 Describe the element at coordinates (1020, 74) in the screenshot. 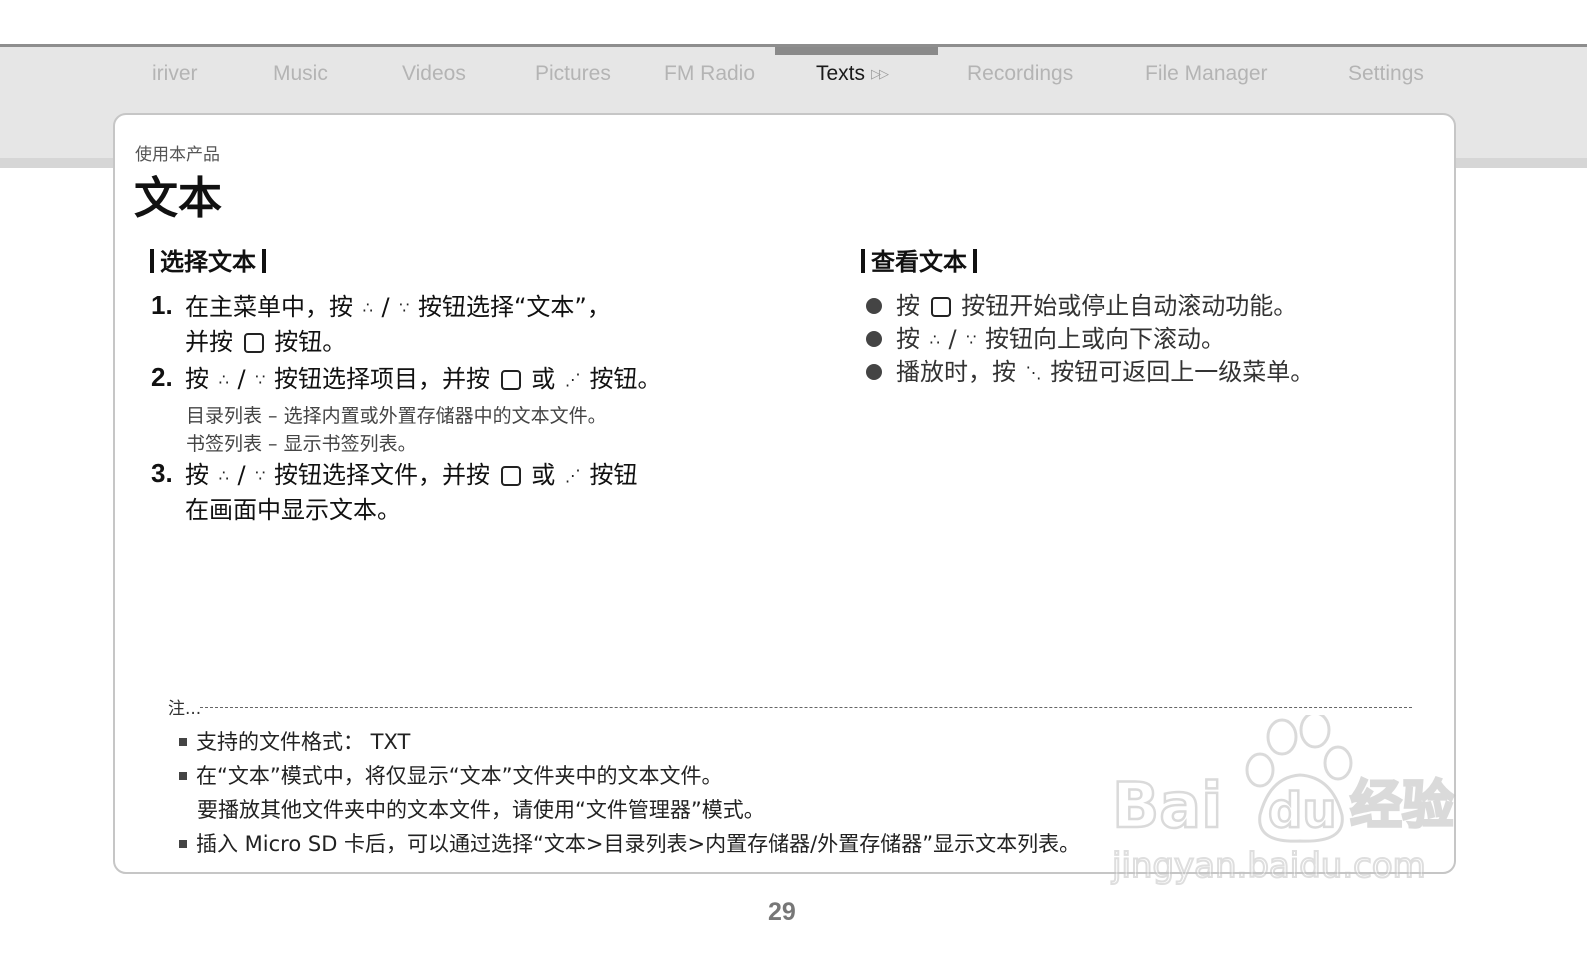

I see `nav-item-recordings: Recordings` at that location.